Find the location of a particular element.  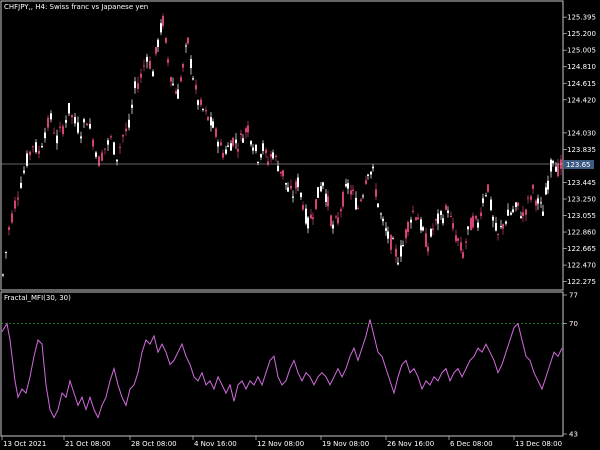

price-tick-label: 125.005 is located at coordinates (581, 51).